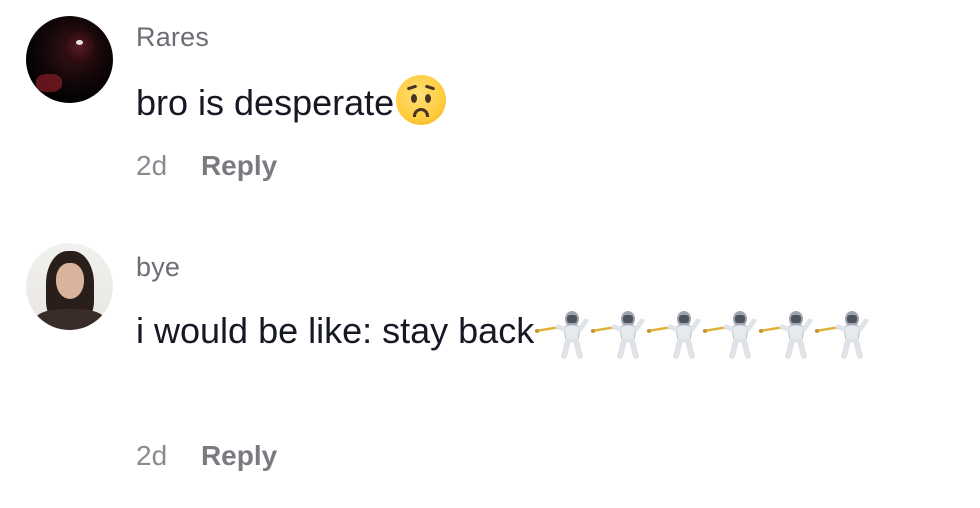 This screenshot has height=508, width=980. What do you see at coordinates (335, 330) in the screenshot?
I see `comment-text-body: i would be like: stay back` at bounding box center [335, 330].